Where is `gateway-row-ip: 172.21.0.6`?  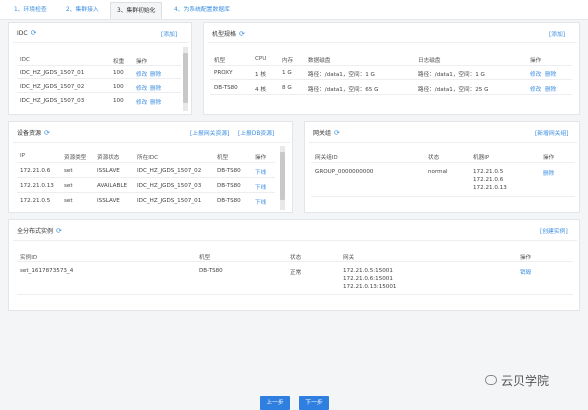
gateway-row-ip: 172.21.0.6 is located at coordinates (488, 180).